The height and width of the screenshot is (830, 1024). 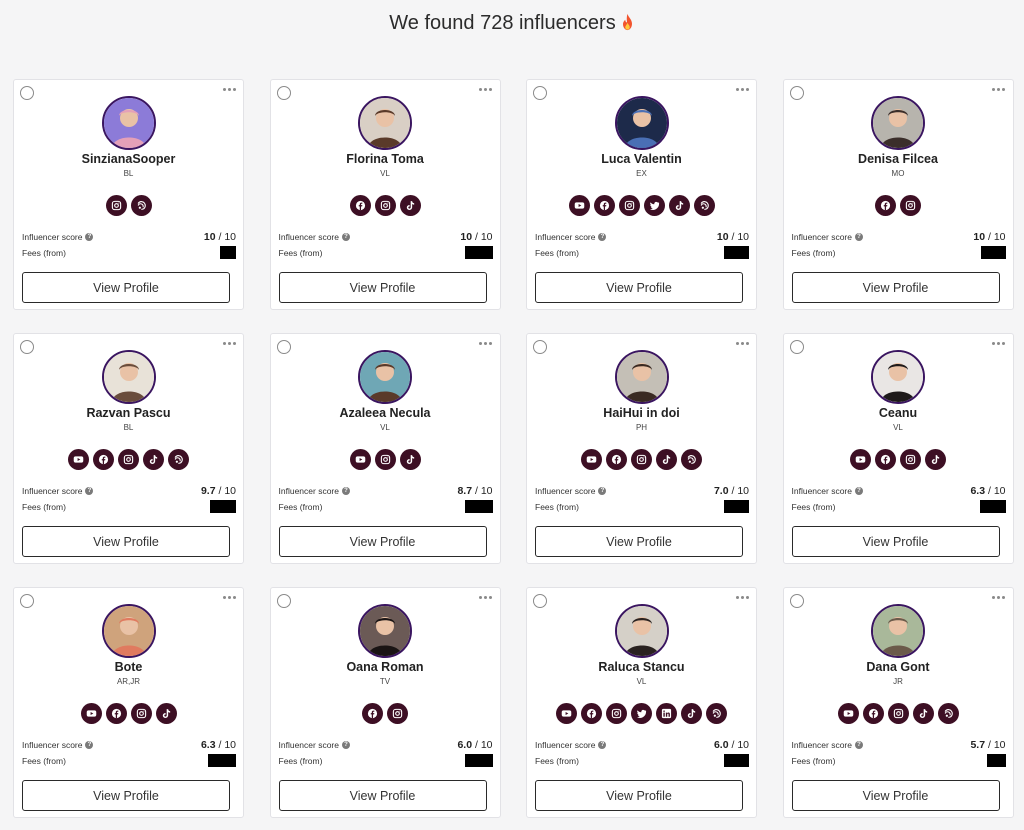 I want to click on social-icons, so click(x=385, y=205).